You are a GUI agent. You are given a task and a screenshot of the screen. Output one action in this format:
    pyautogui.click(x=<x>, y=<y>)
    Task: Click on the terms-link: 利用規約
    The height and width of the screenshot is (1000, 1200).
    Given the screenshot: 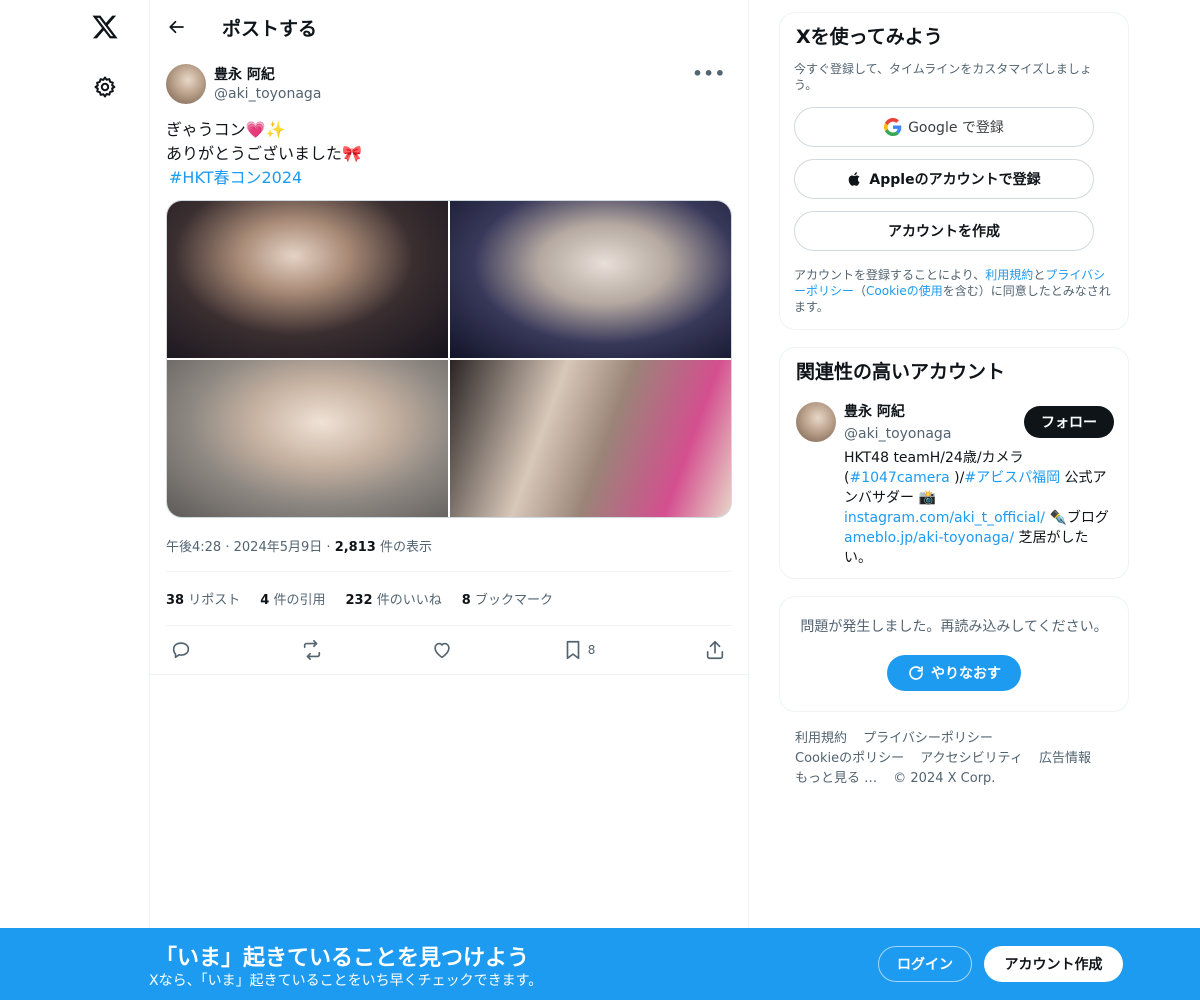 What is the action you would take?
    pyautogui.click(x=1009, y=275)
    